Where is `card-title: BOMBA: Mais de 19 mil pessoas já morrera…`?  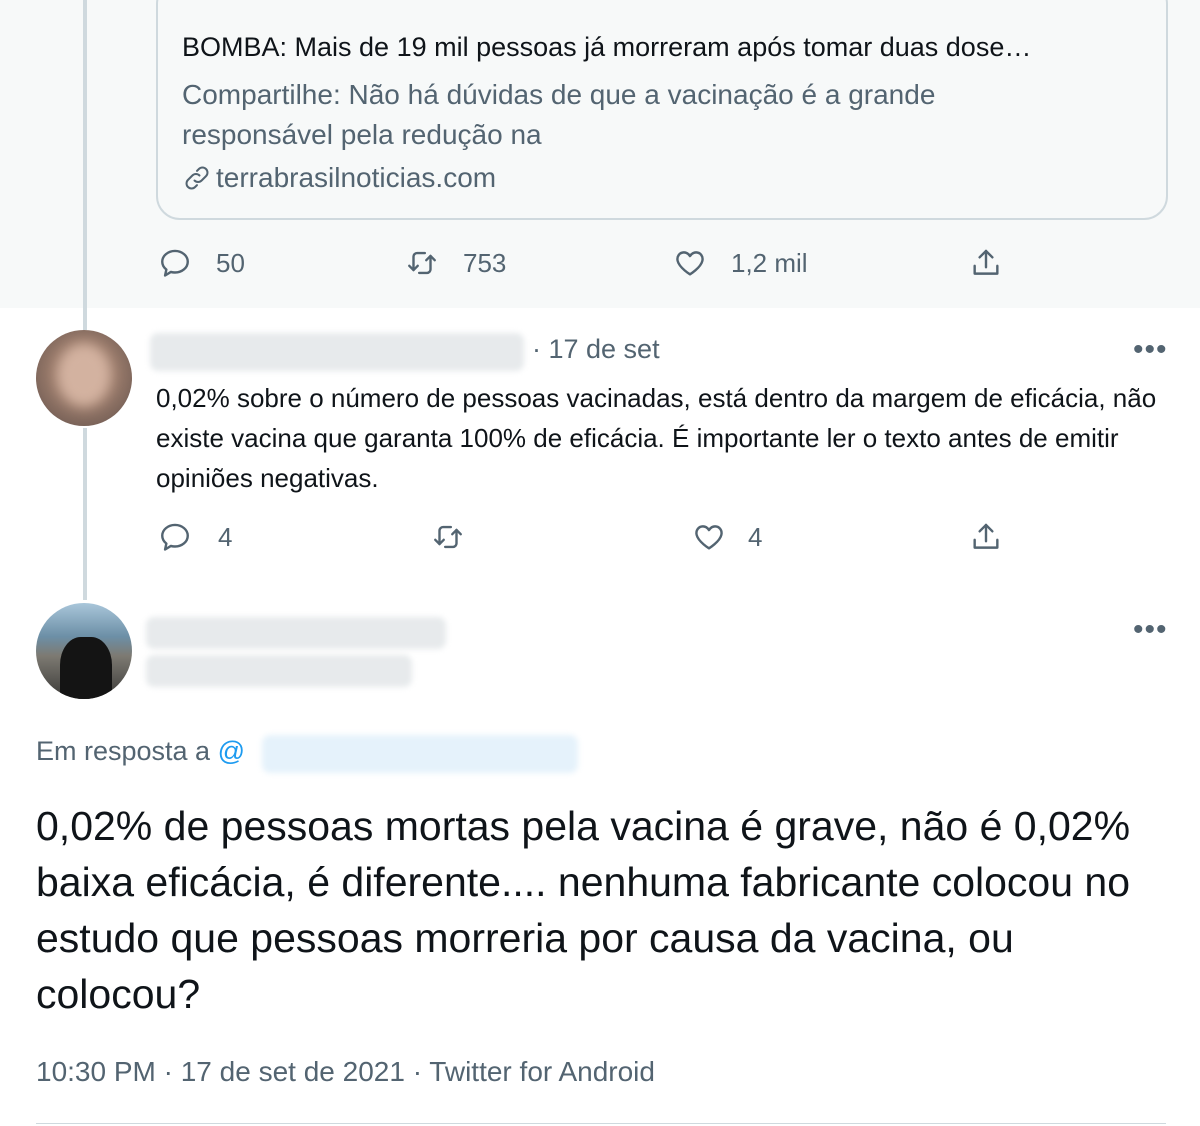 card-title: BOMBA: Mais de 19 mil pessoas já morrera… is located at coordinates (607, 47).